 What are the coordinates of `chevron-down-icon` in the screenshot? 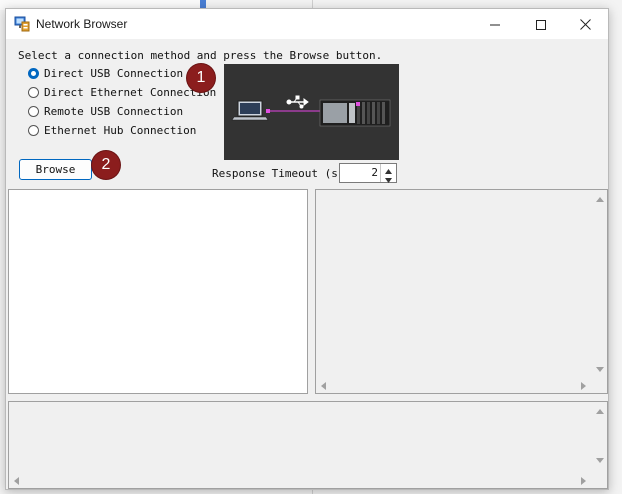 It's located at (388, 177).